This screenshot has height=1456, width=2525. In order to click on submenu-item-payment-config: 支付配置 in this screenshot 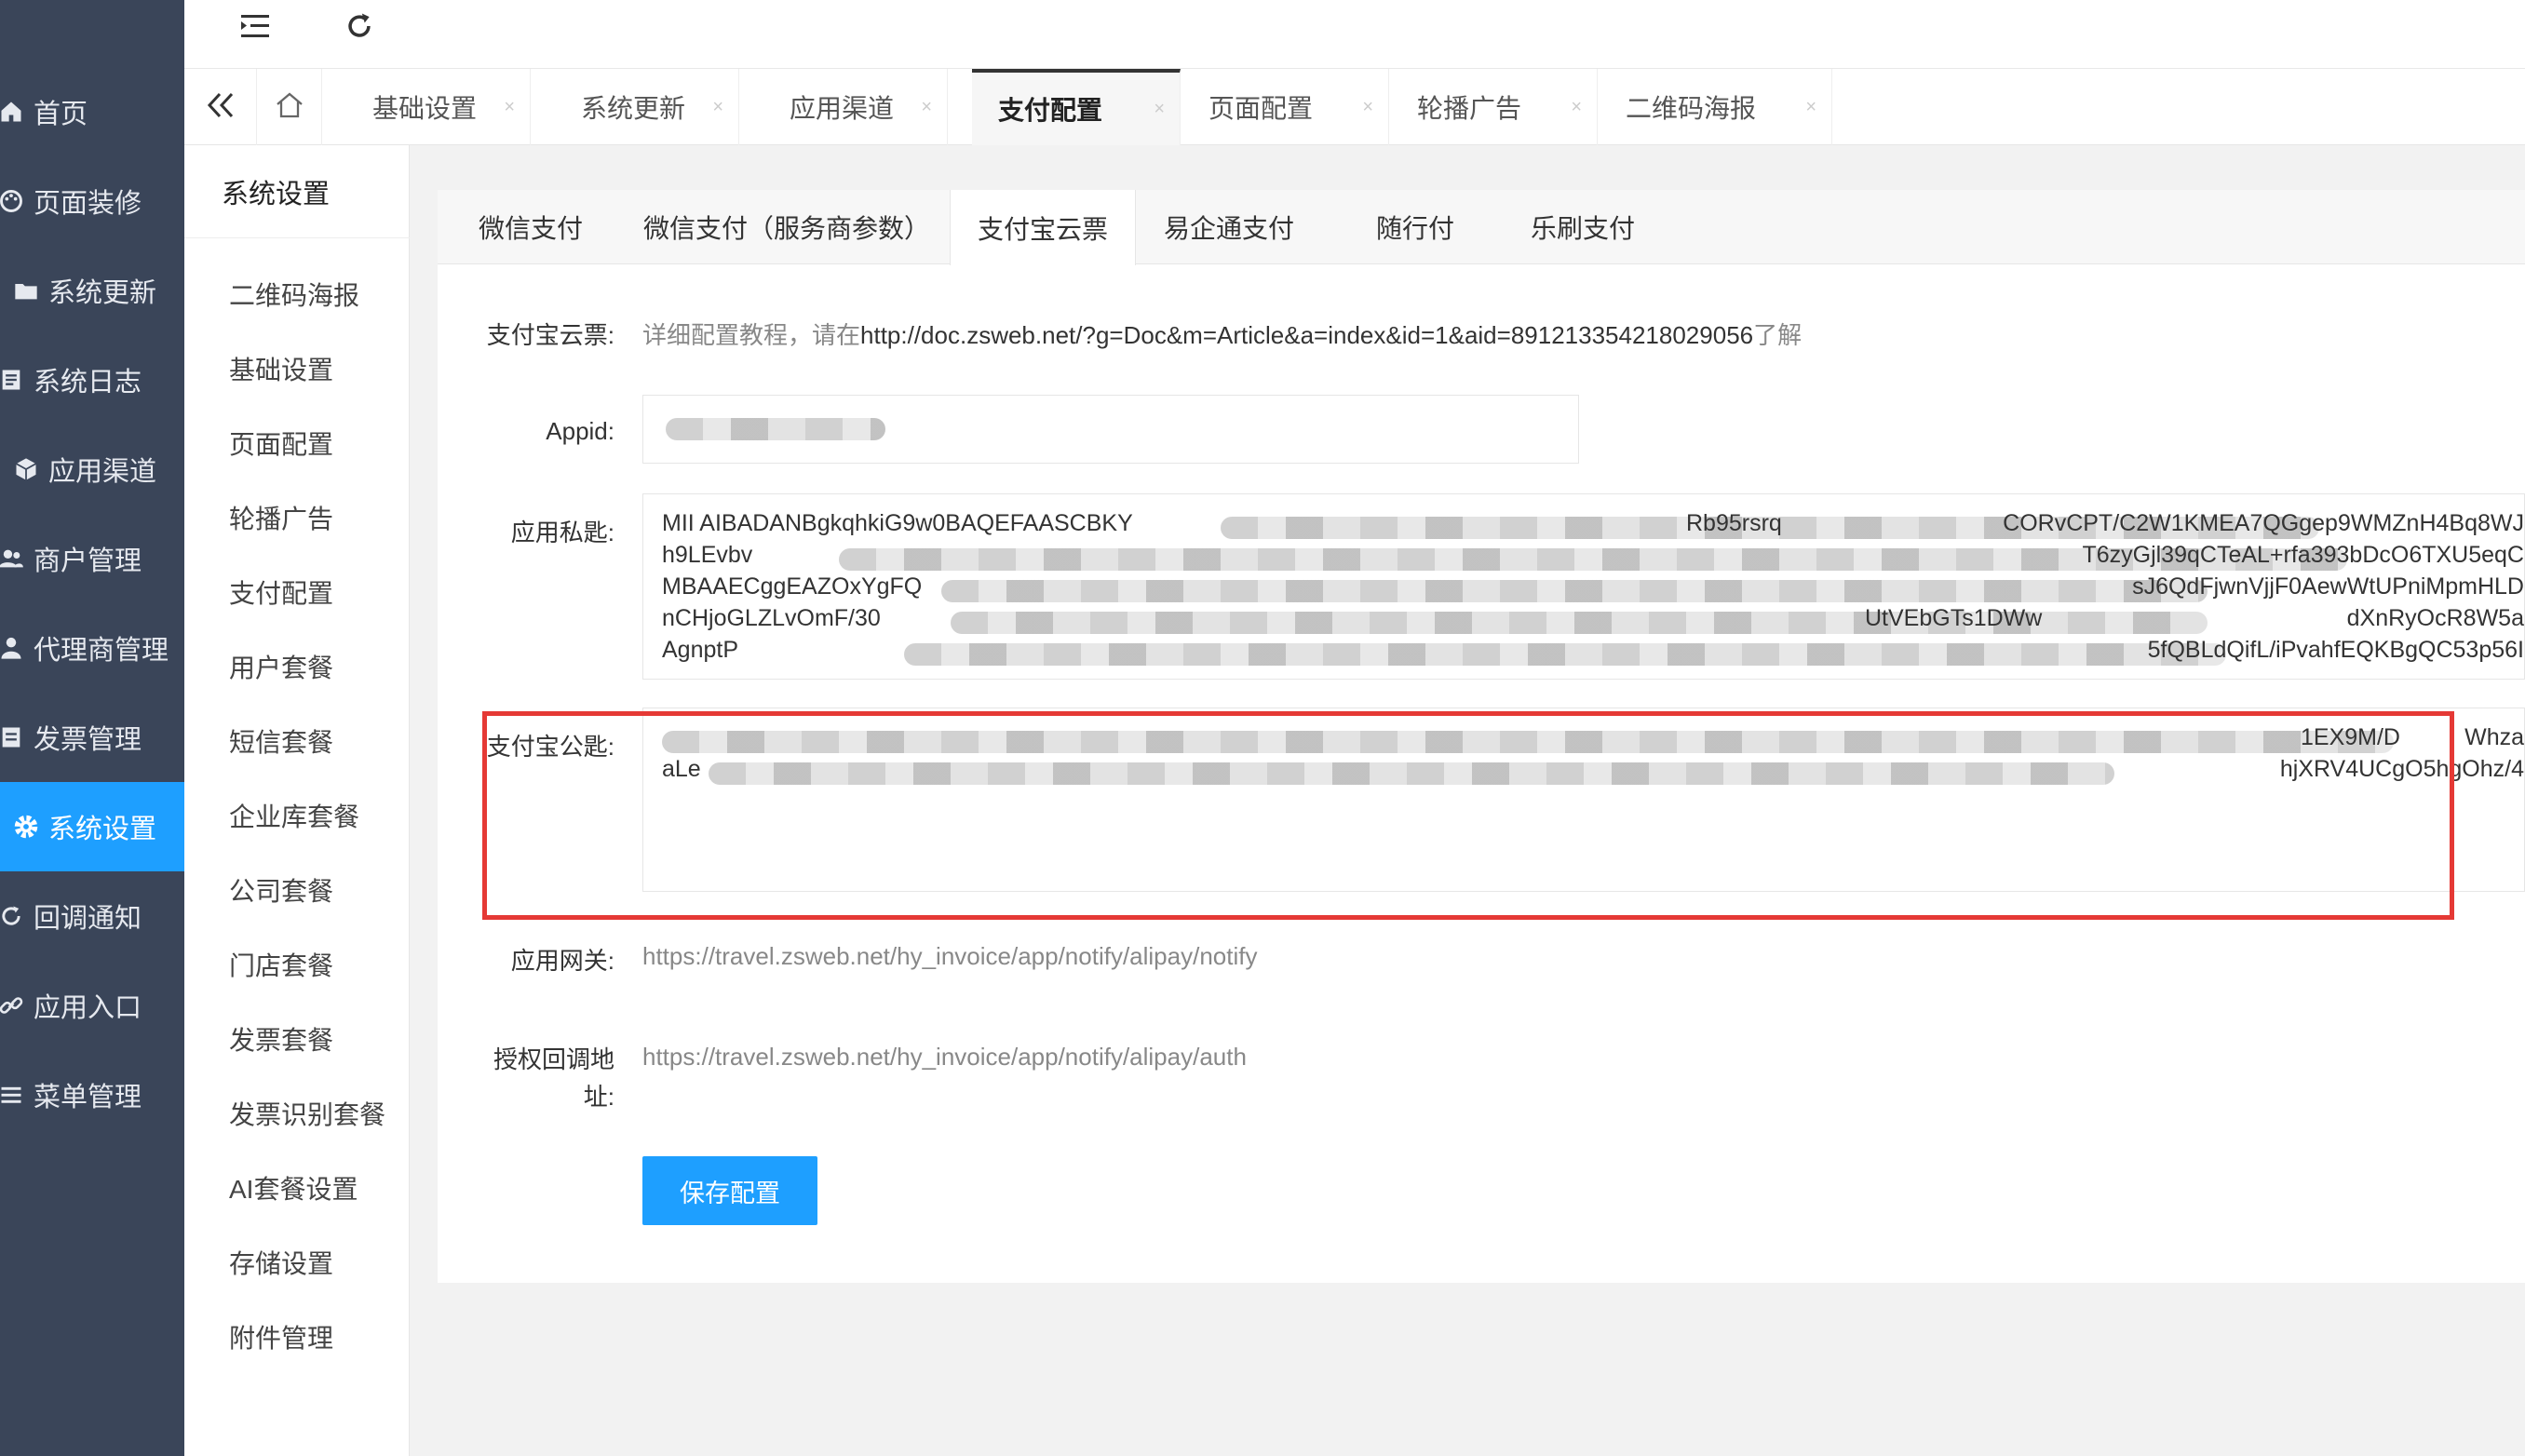, I will do `click(281, 592)`.